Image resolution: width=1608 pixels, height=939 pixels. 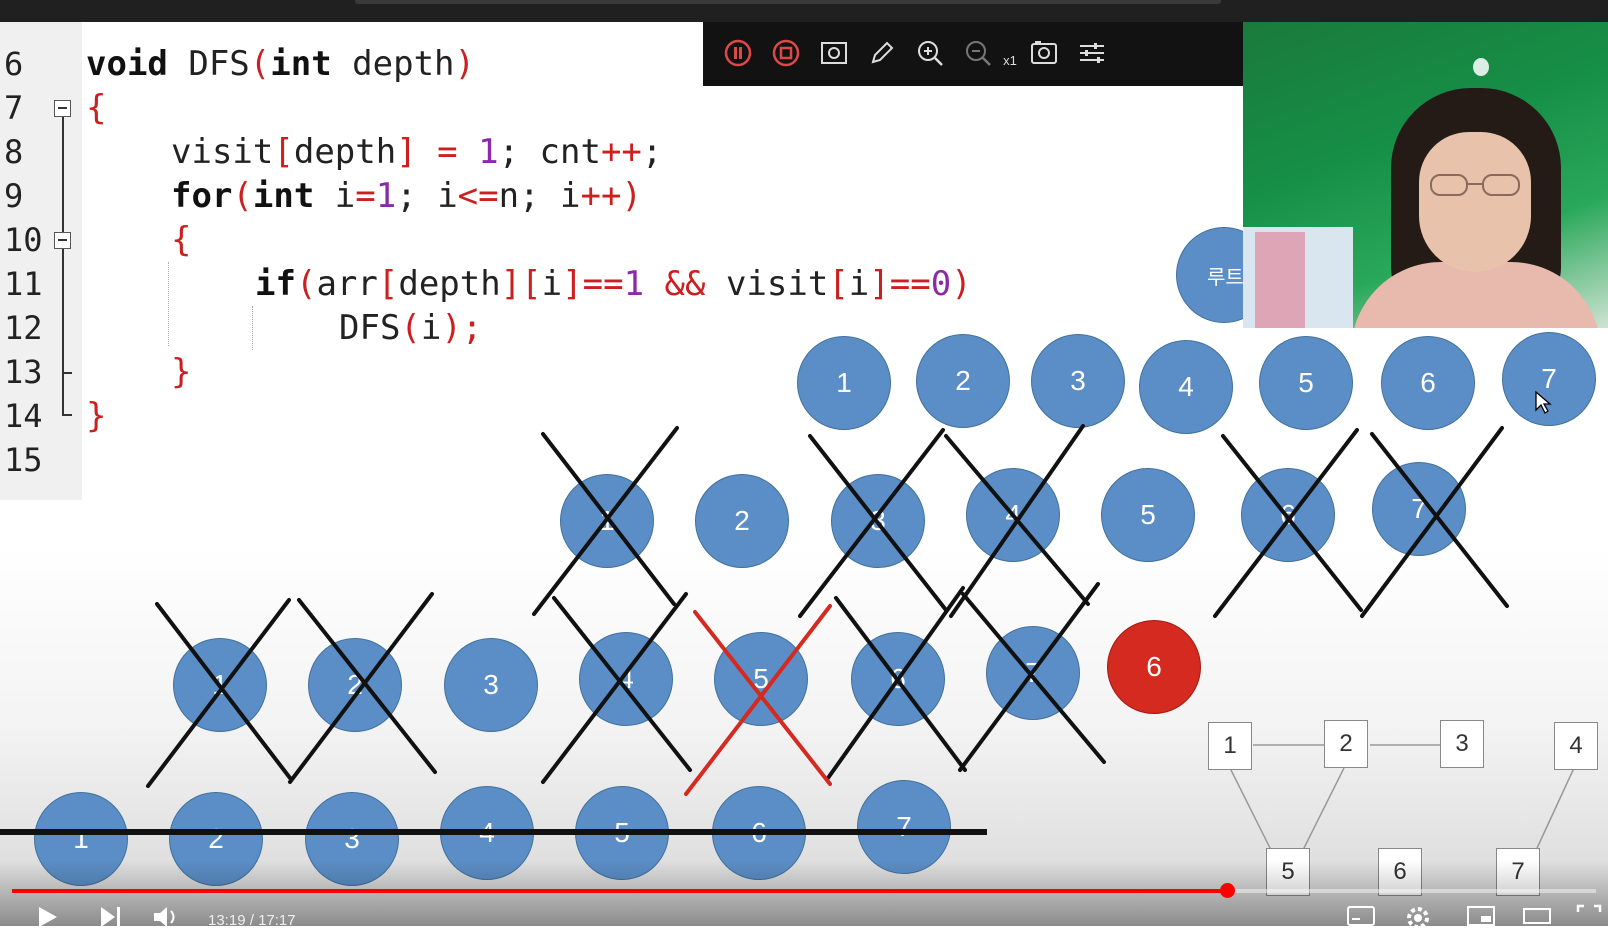 I want to click on volume-icon, so click(x=167, y=920).